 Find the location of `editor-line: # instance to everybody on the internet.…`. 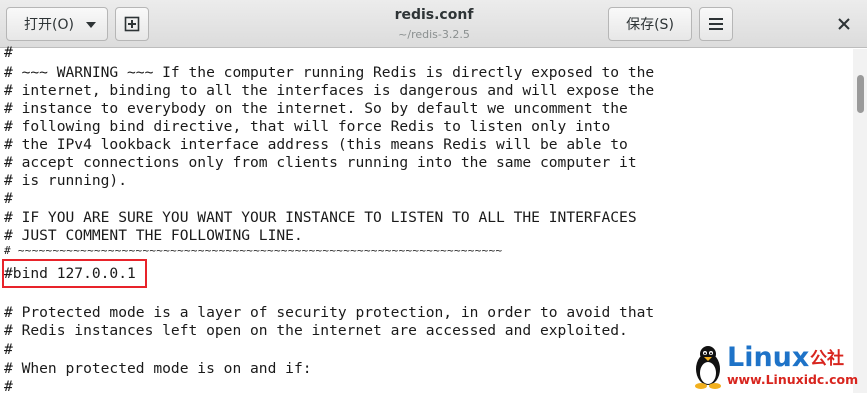

editor-line: # instance to everybody on the internet.… is located at coordinates (316, 108).